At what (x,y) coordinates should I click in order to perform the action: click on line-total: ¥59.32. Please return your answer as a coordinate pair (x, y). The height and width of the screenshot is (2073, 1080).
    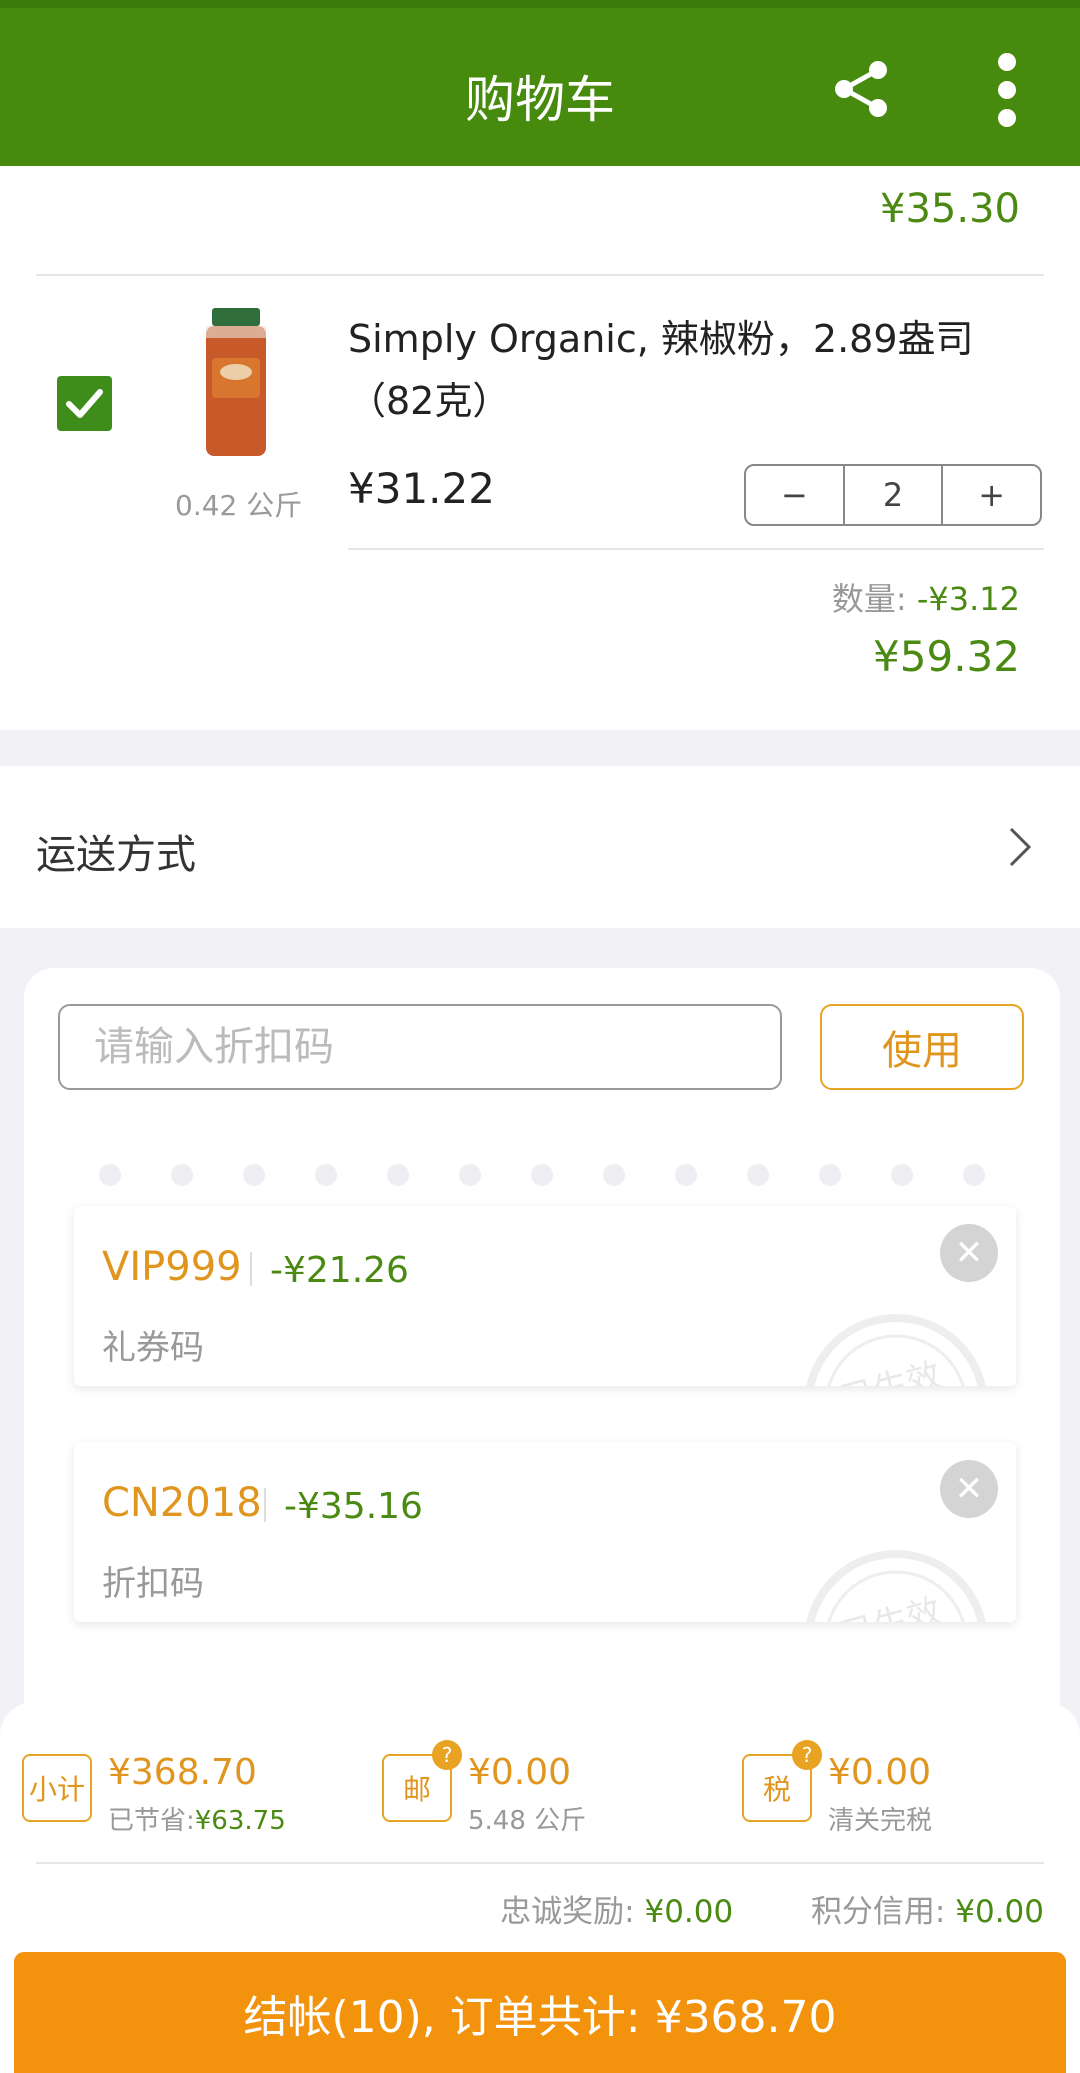
    Looking at the image, I should click on (946, 656).